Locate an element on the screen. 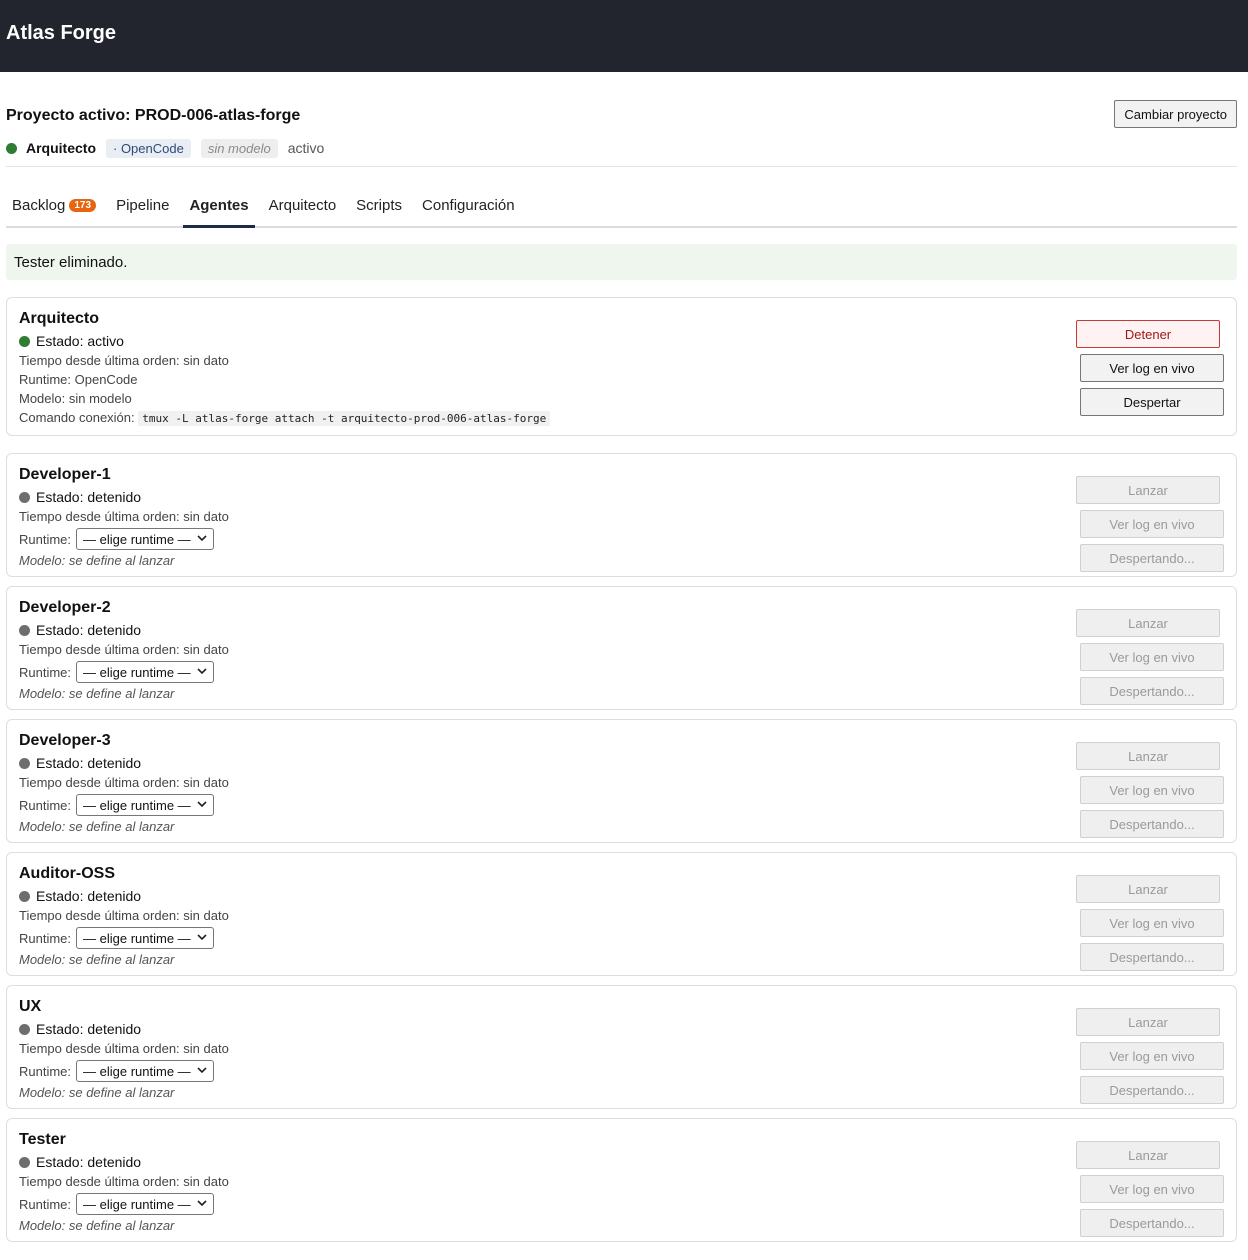 The image size is (1248, 1260). tab-scripts: Scripts is located at coordinates (379, 212).